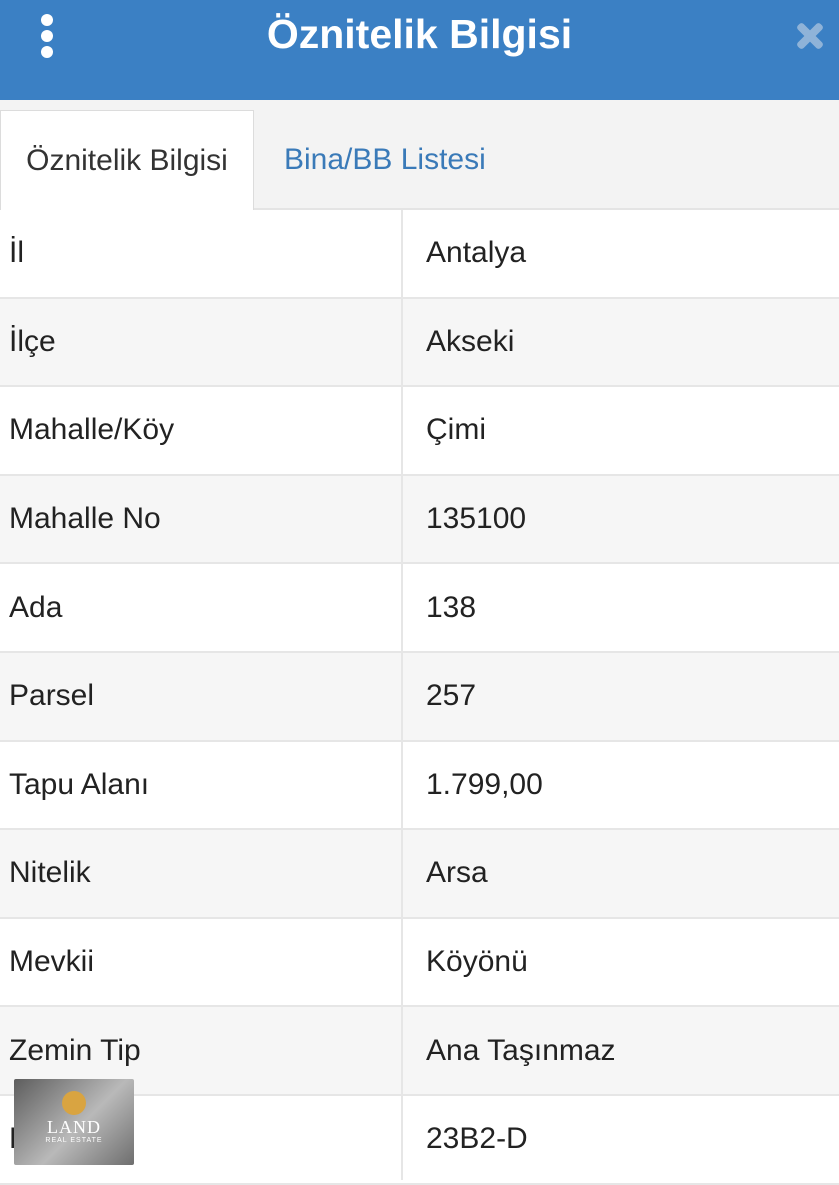 The height and width of the screenshot is (1185, 839). I want to click on logo-subtext: REAL ESTATE, so click(74, 1140).